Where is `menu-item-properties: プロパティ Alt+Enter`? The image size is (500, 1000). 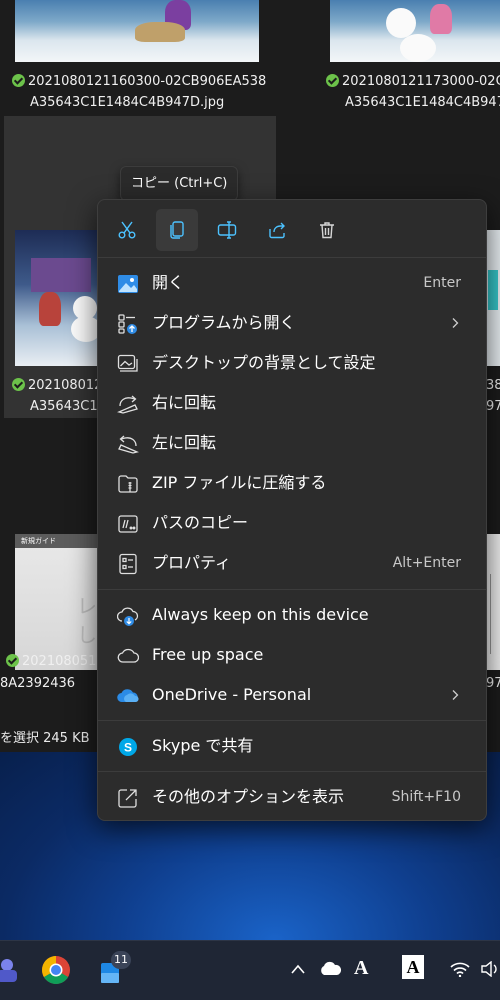 menu-item-properties: プロパティ Alt+Enter is located at coordinates (292, 563).